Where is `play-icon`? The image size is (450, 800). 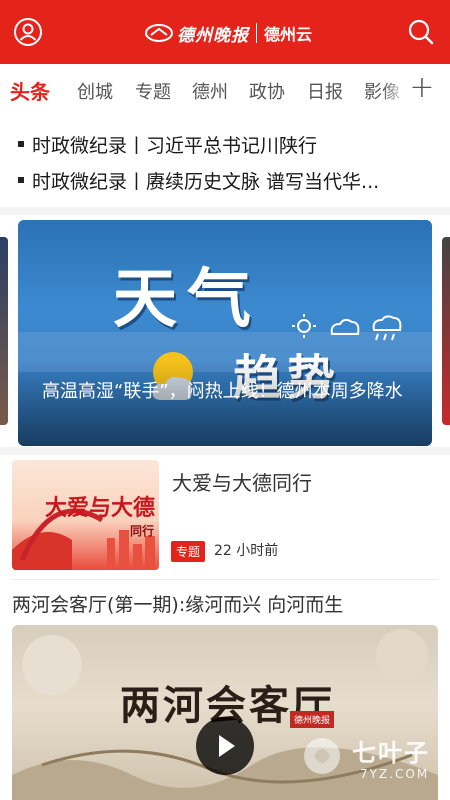 play-icon is located at coordinates (227, 746).